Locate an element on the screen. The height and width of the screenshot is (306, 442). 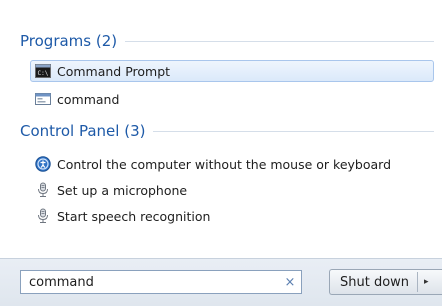
search-box: command × is located at coordinates (161, 282).